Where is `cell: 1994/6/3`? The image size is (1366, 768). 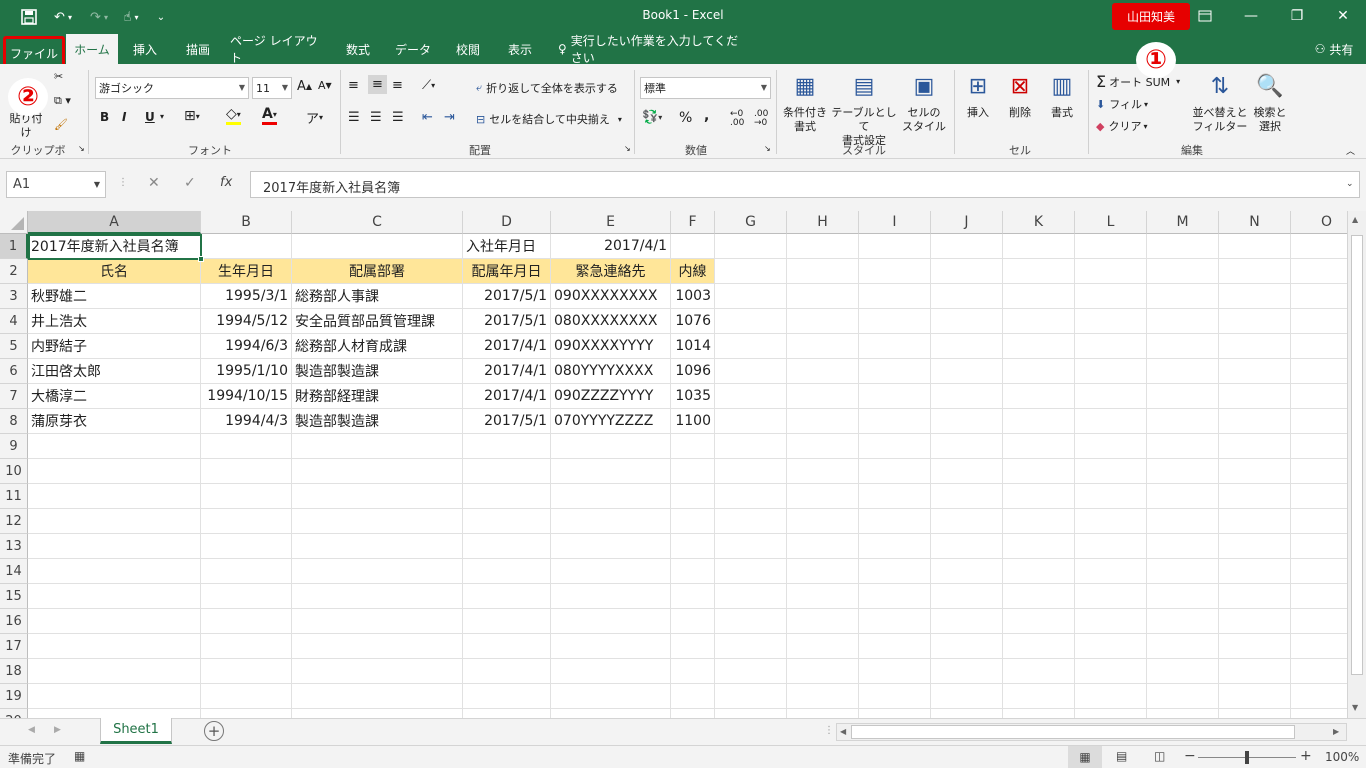
cell: 1994/6/3 is located at coordinates (246, 346).